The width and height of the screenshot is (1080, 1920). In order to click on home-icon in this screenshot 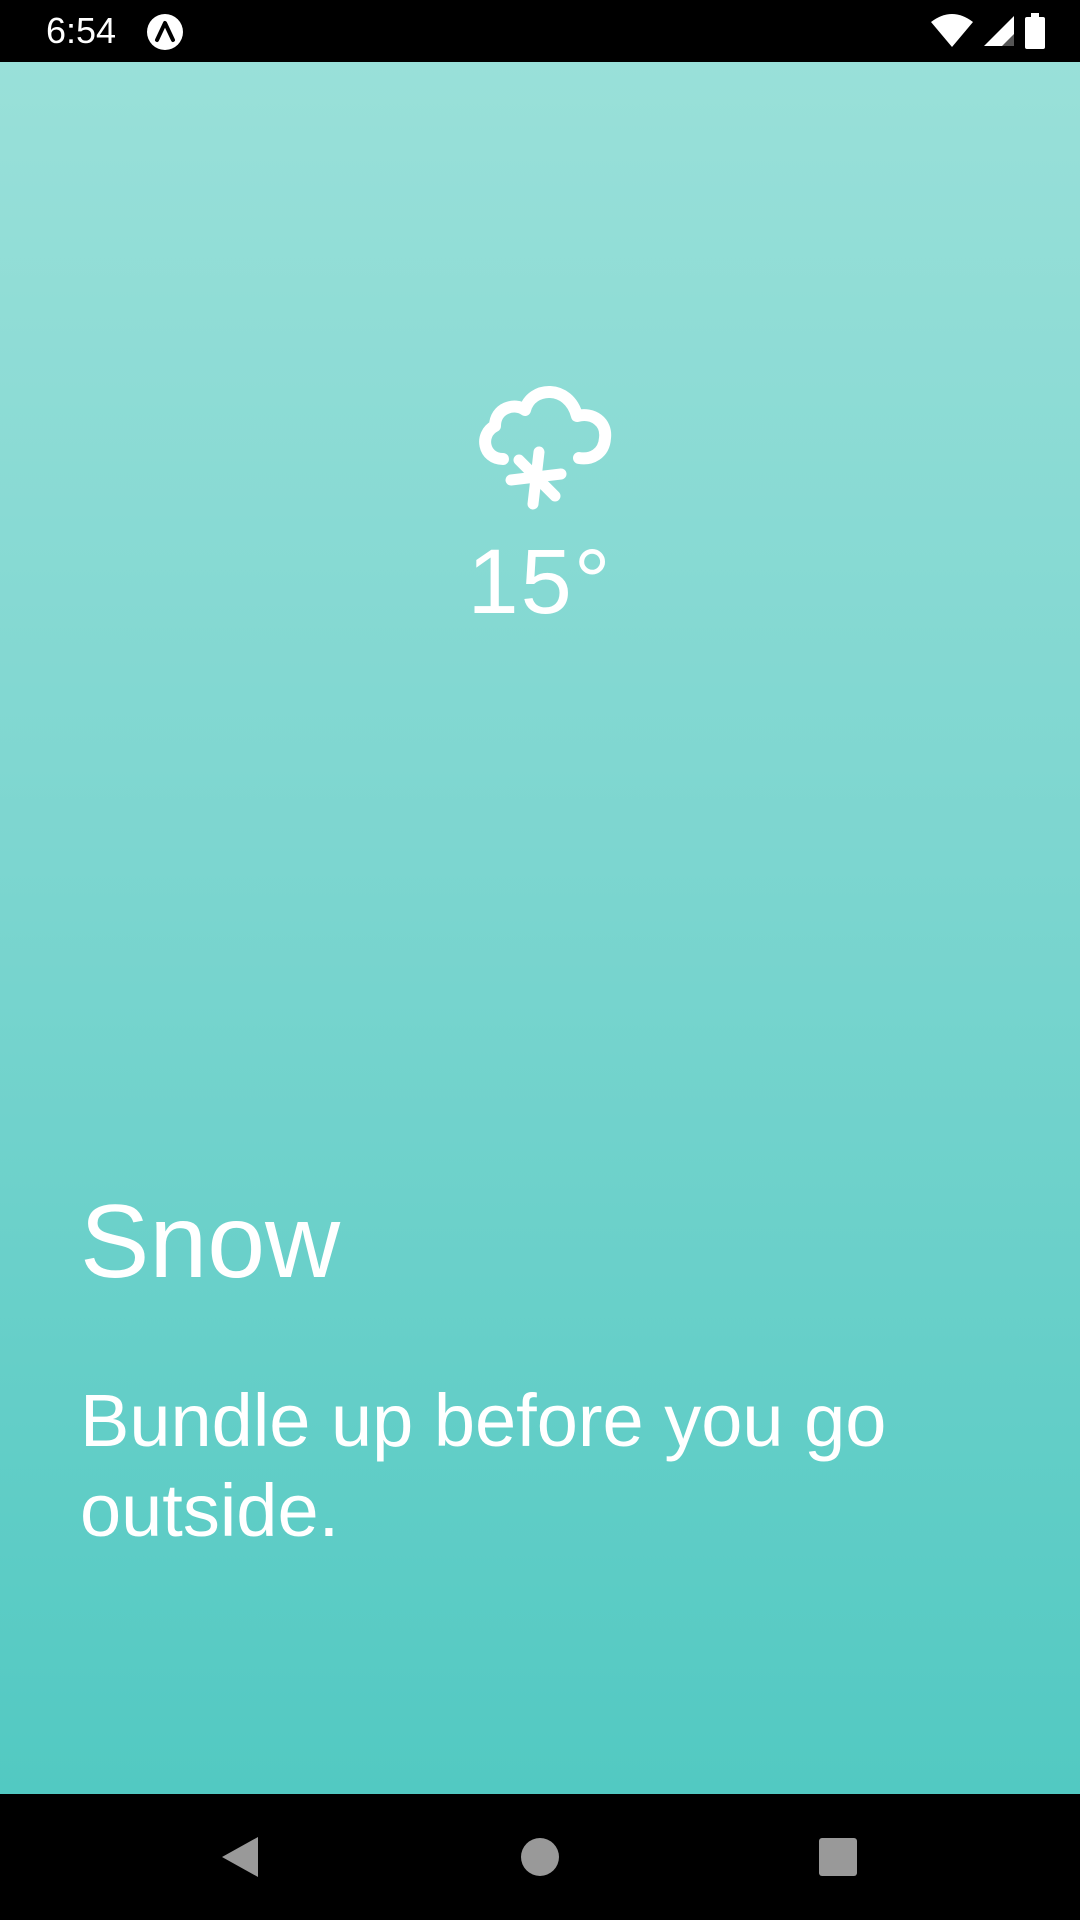, I will do `click(540, 1857)`.